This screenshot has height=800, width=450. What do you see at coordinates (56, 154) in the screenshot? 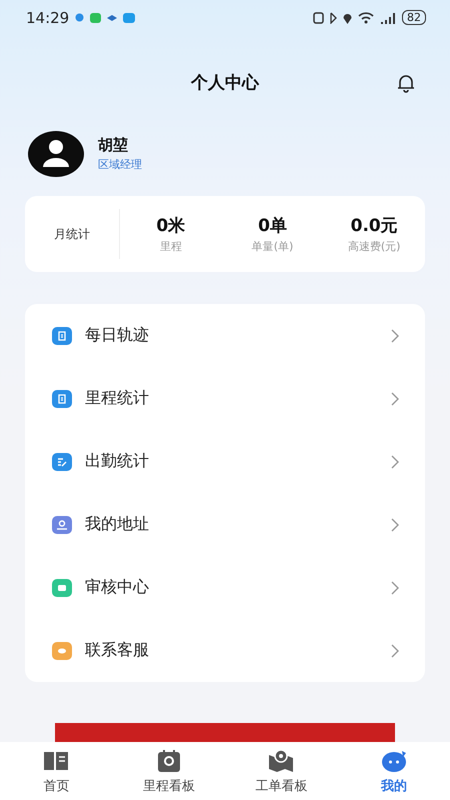
I see `avatar-icon` at bounding box center [56, 154].